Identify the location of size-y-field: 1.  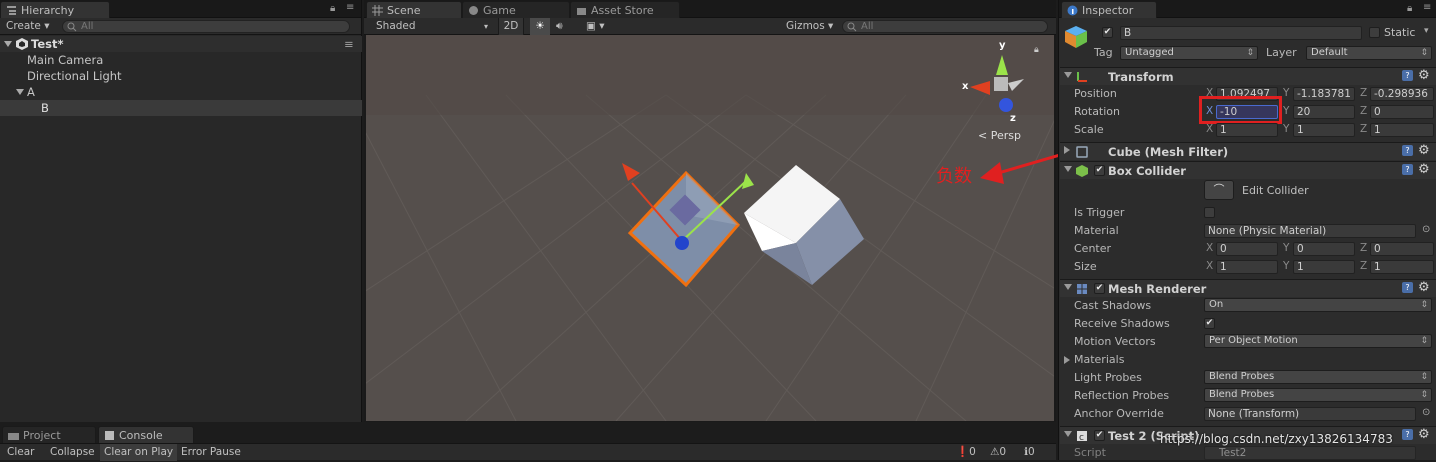
(1324, 267).